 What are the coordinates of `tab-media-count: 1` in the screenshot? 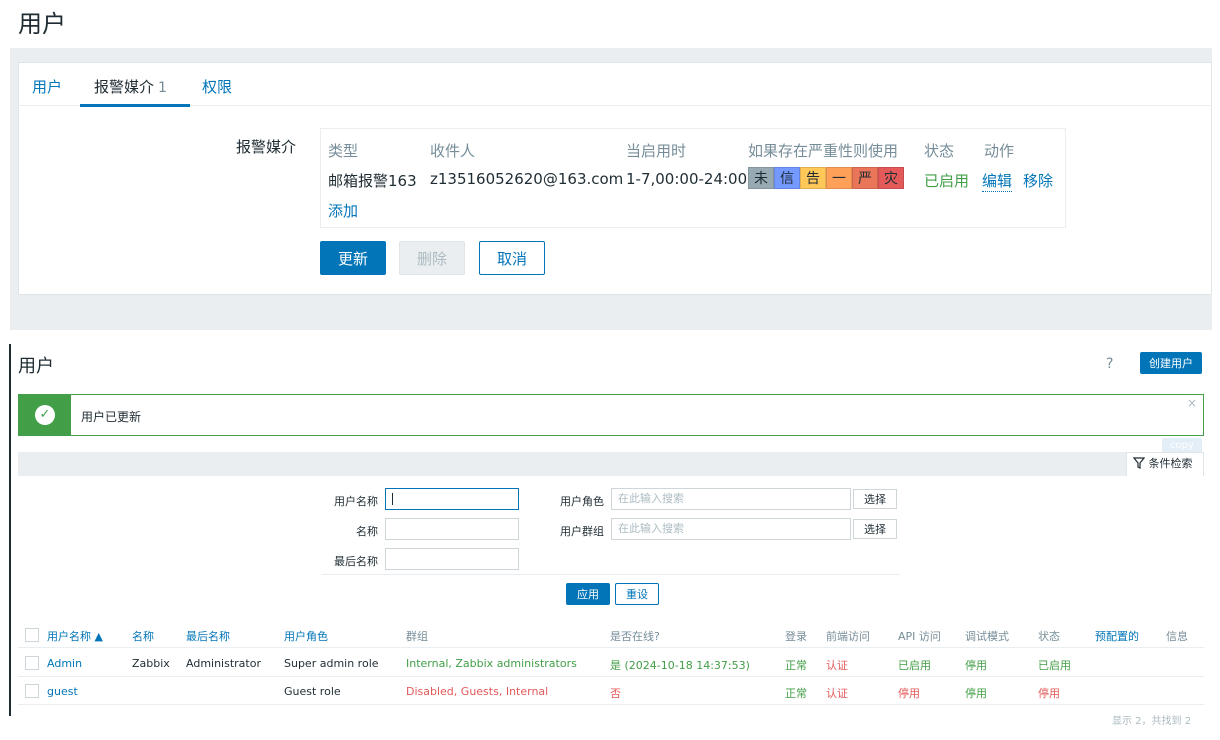 It's located at (162, 88).